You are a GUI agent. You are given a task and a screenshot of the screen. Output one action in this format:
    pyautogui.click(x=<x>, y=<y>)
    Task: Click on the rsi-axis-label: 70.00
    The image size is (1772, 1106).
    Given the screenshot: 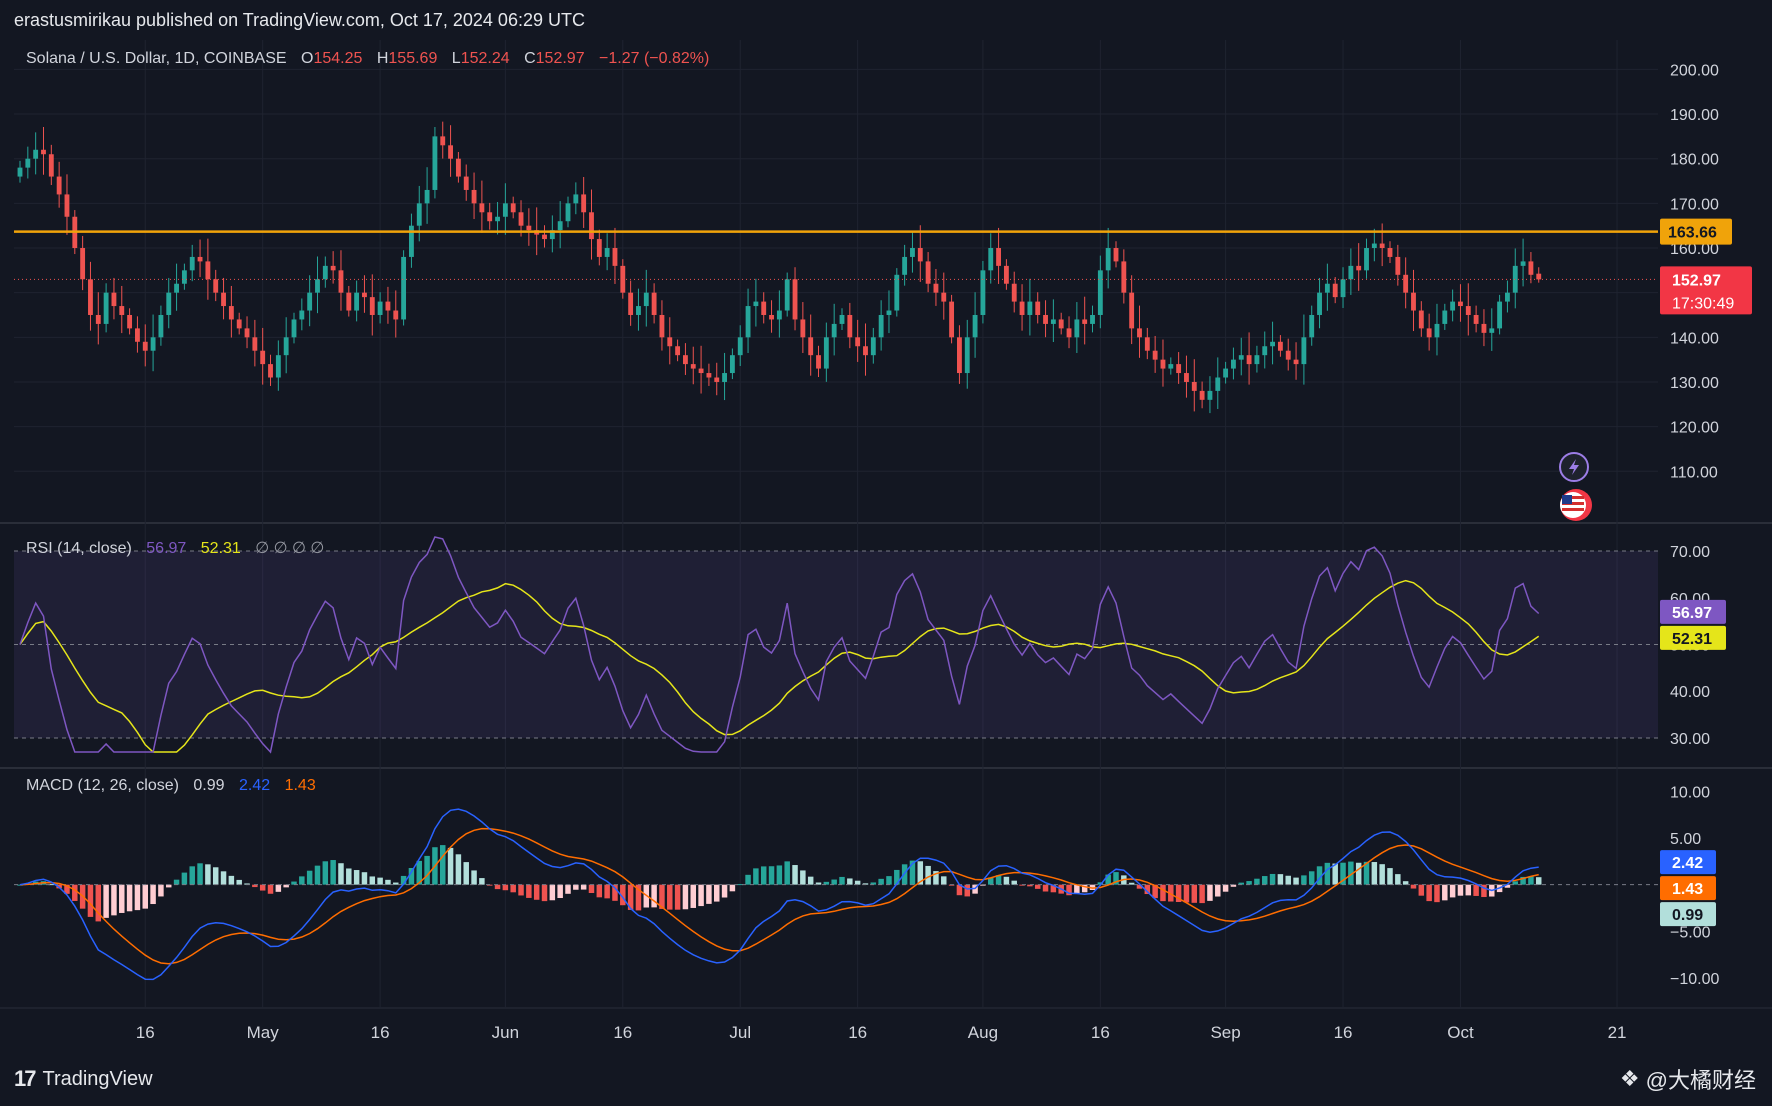 What is the action you would take?
    pyautogui.click(x=1690, y=552)
    